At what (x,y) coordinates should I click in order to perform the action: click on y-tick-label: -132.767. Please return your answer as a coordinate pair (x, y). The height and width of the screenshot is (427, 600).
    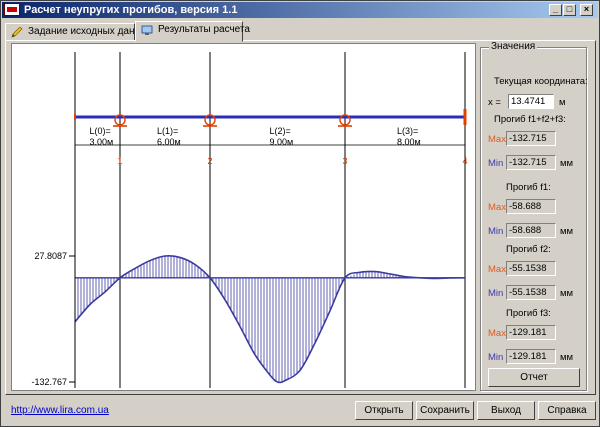
    Looking at the image, I should click on (49, 382).